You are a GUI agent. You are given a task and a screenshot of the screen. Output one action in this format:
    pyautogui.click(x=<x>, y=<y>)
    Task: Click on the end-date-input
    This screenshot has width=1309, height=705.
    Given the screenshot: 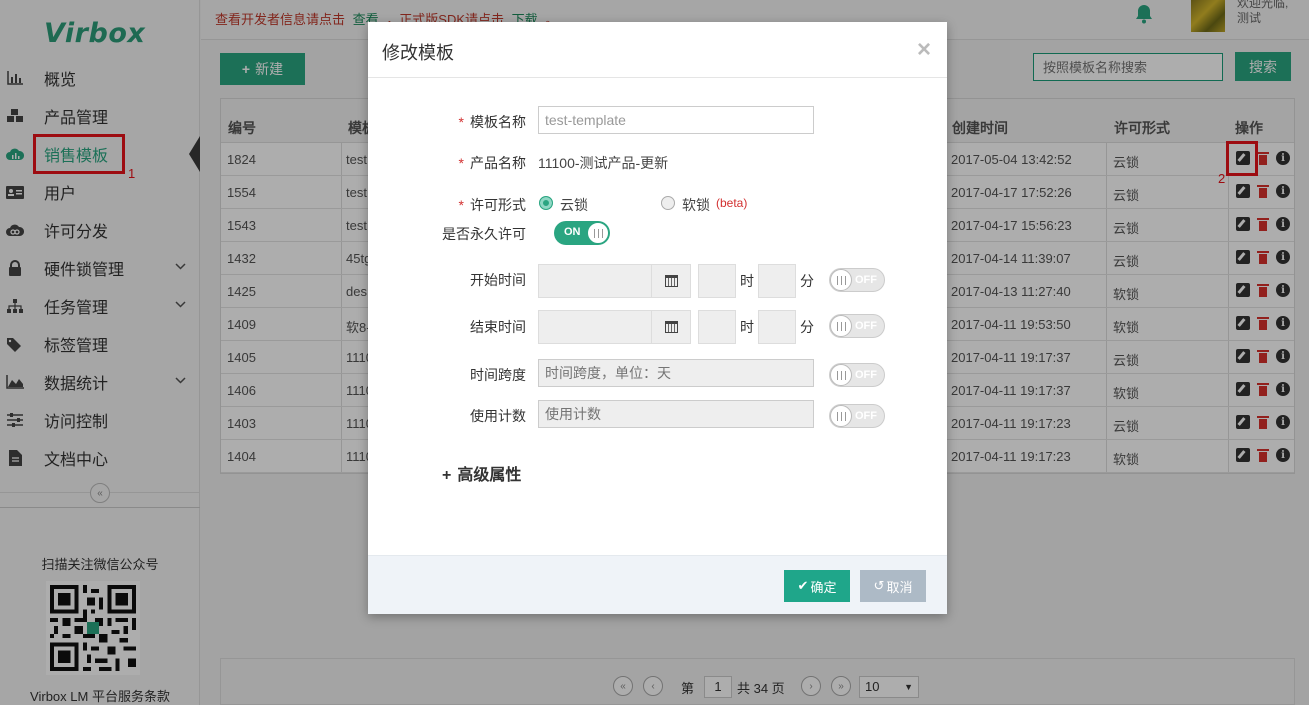 What is the action you would take?
    pyautogui.click(x=595, y=327)
    